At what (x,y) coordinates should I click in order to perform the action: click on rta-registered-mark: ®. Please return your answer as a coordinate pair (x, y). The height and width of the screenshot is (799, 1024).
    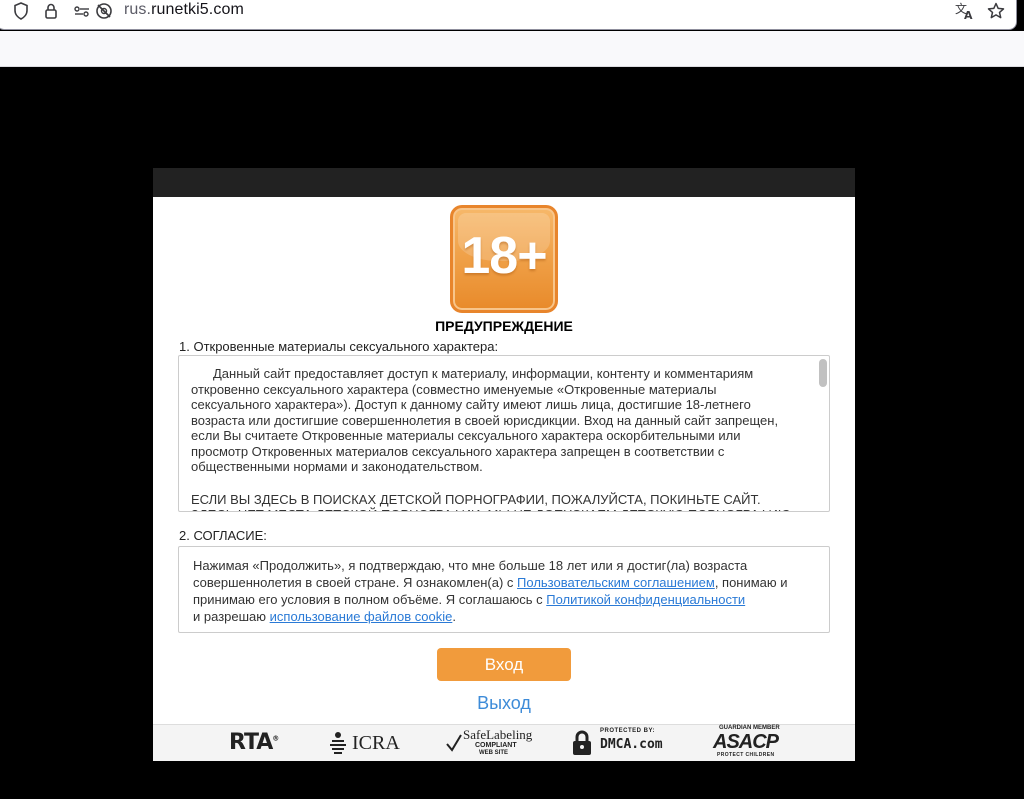
    Looking at the image, I should click on (275, 738).